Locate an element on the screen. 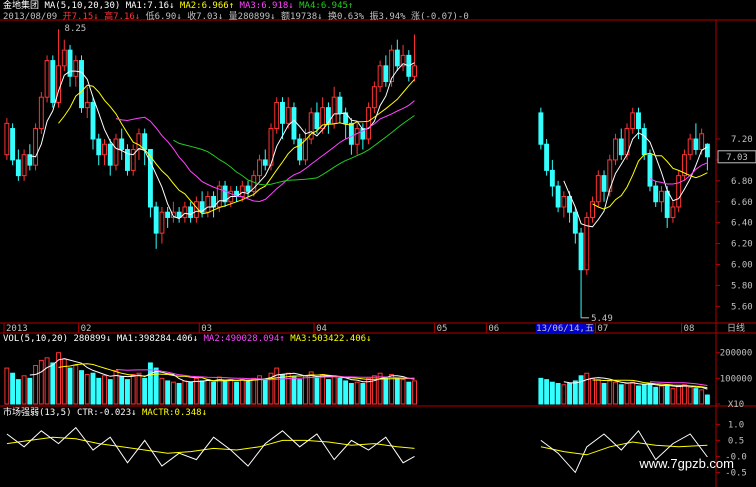 This screenshot has width=756, height=487. vol-ma2: MA2:490028.094↑ is located at coordinates (244, 339).